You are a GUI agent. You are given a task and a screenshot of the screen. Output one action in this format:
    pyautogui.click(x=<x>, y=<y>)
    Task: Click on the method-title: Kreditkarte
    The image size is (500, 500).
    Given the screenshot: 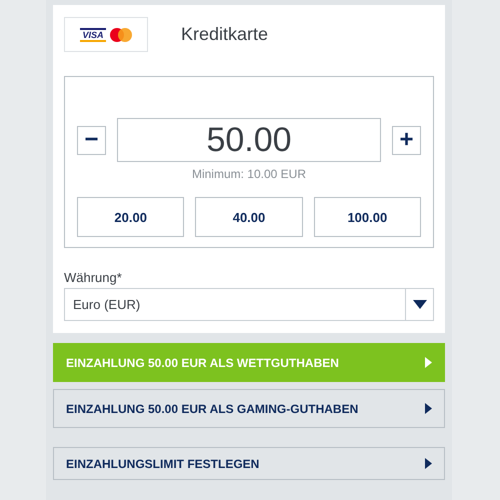 What is the action you would take?
    pyautogui.click(x=224, y=34)
    